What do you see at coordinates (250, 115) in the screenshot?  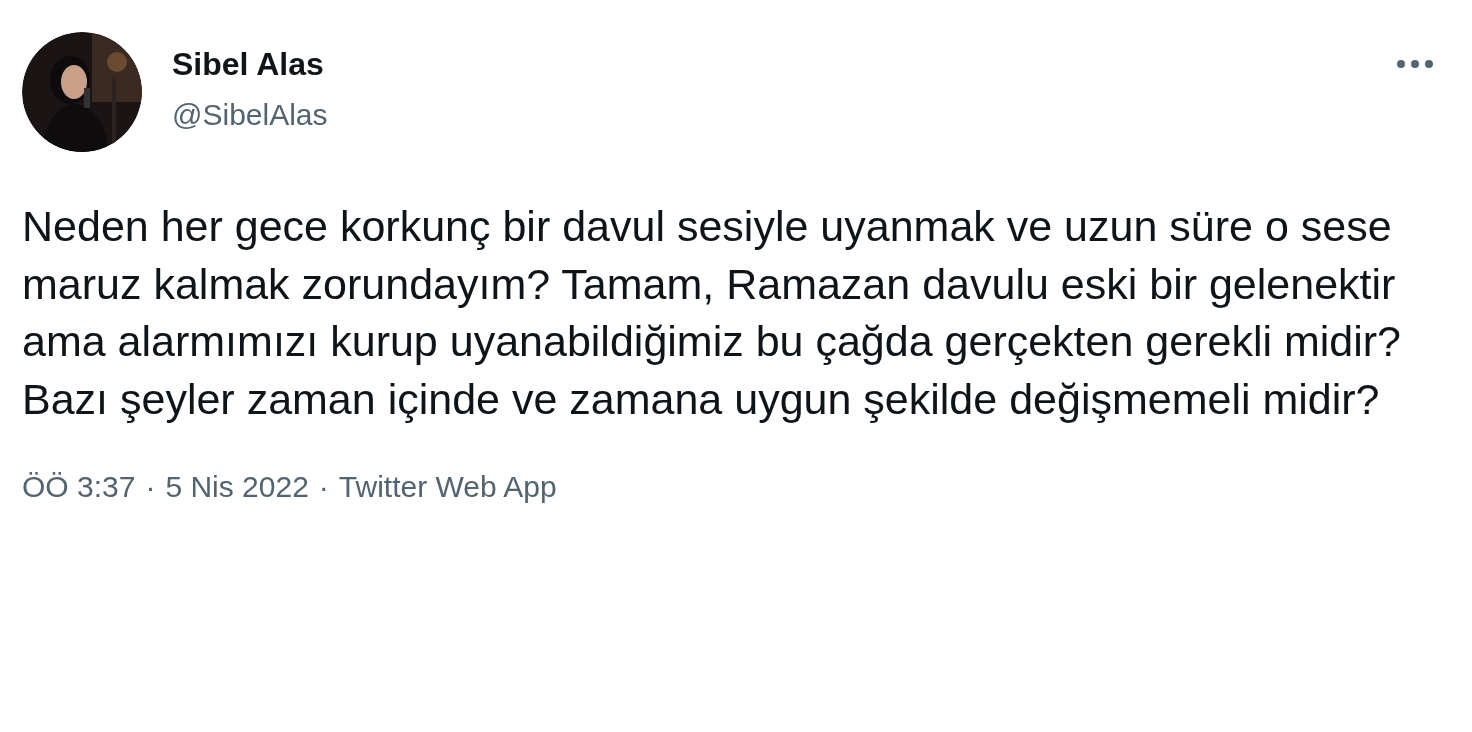 I see `author-handle: @SibelAlas` at bounding box center [250, 115].